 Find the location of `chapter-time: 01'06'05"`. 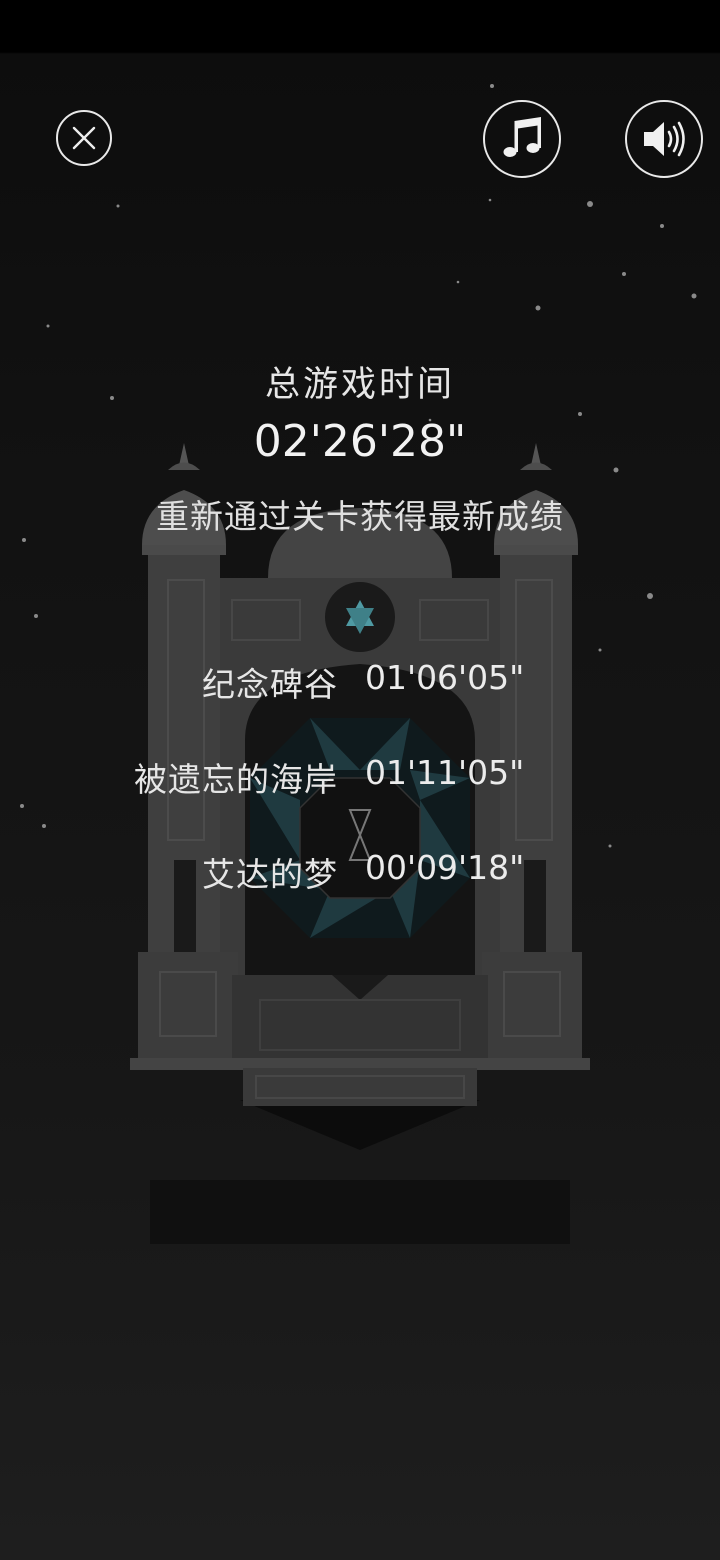

chapter-time: 01'06'05" is located at coordinates (445, 677).